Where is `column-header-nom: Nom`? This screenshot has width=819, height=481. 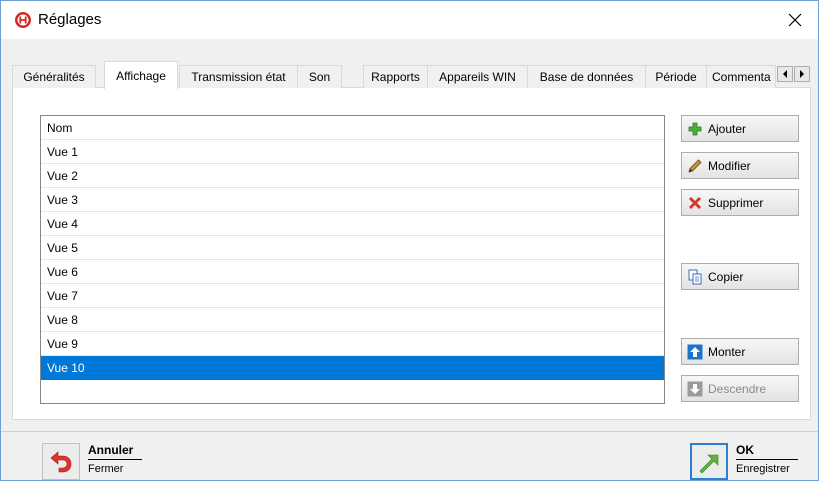
column-header-nom: Nom is located at coordinates (352, 128).